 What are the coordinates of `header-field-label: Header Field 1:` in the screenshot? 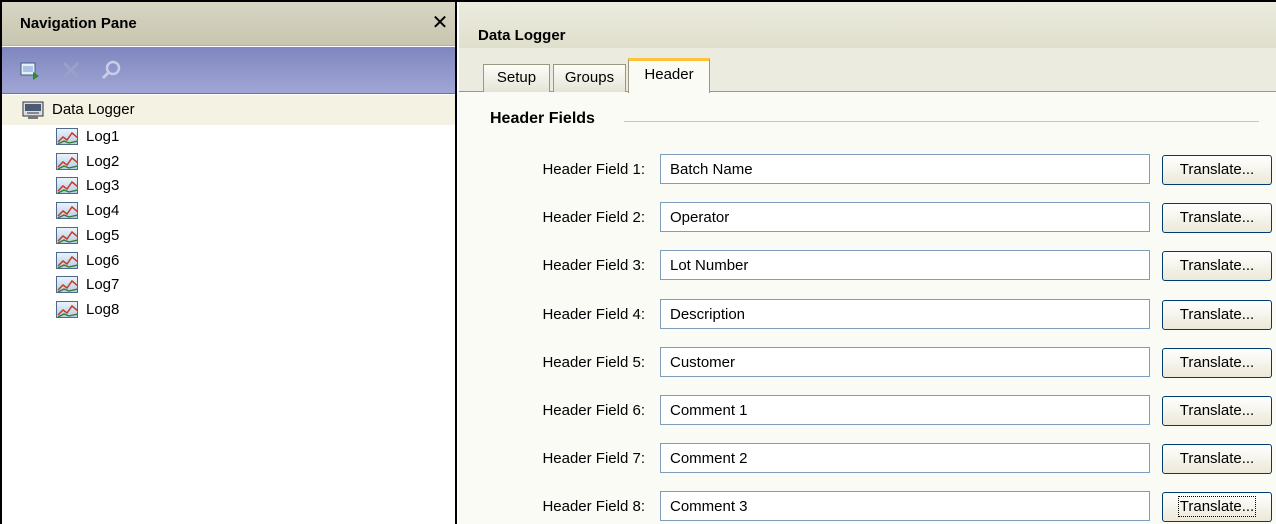 It's located at (593, 169).